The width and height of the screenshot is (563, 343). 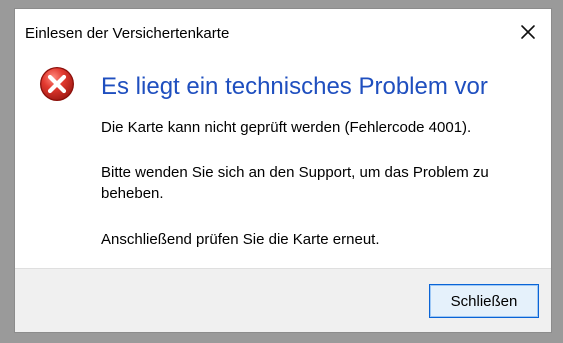 What do you see at coordinates (57, 84) in the screenshot?
I see `error-icon` at bounding box center [57, 84].